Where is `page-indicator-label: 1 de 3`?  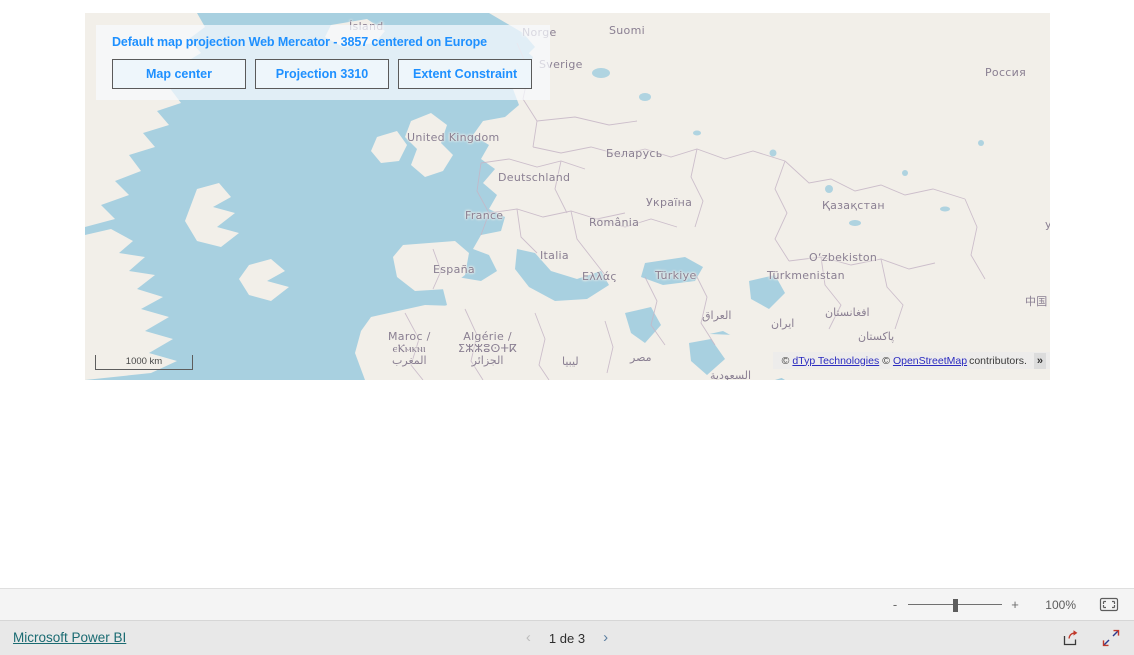
page-indicator-label: 1 de 3 is located at coordinates (567, 638).